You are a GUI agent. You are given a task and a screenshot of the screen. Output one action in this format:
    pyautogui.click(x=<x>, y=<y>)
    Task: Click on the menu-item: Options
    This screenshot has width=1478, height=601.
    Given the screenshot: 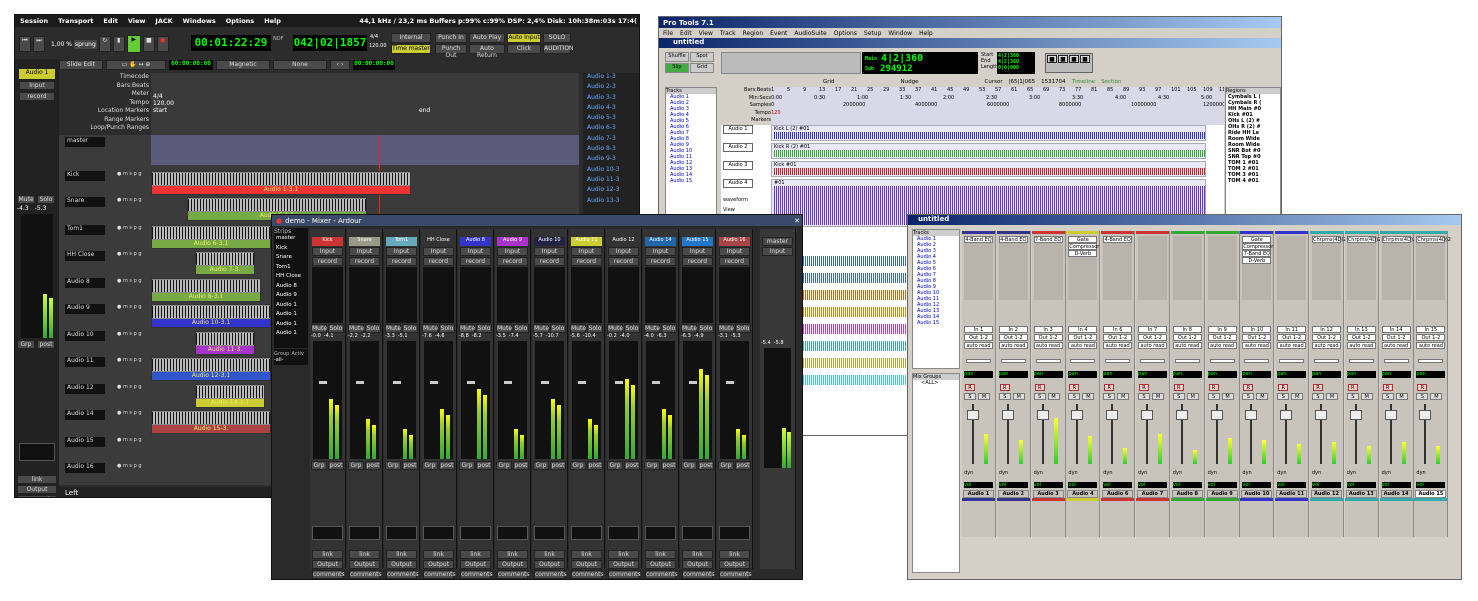 What is the action you would take?
    pyautogui.click(x=240, y=21)
    